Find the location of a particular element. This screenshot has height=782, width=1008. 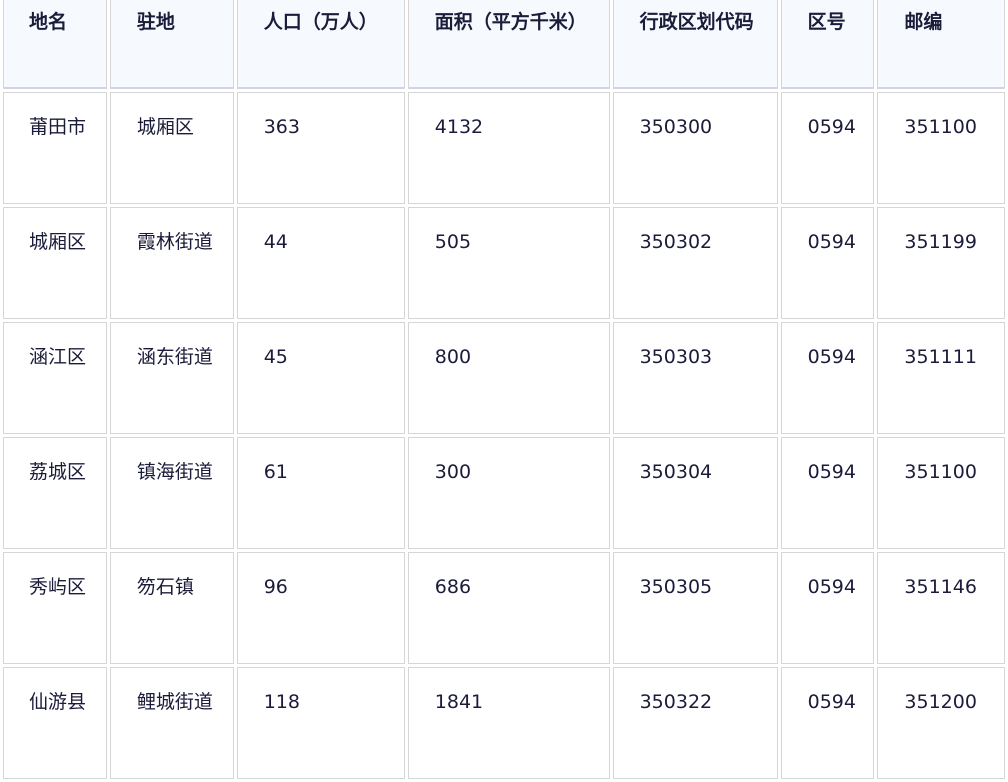

header-row: 地名 驻地 人口（万人） 面积（平方千米） 行政区划代码 区号 邮编 is located at coordinates (504, 44).